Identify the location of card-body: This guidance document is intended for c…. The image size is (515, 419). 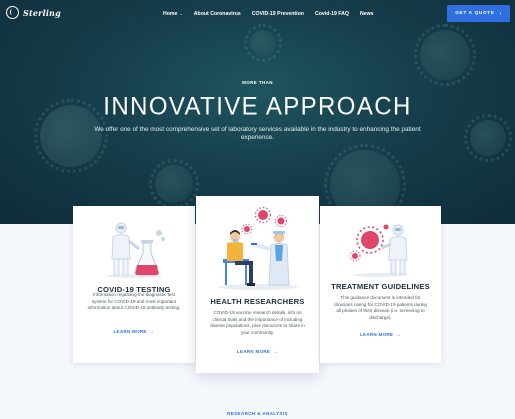
(380, 307).